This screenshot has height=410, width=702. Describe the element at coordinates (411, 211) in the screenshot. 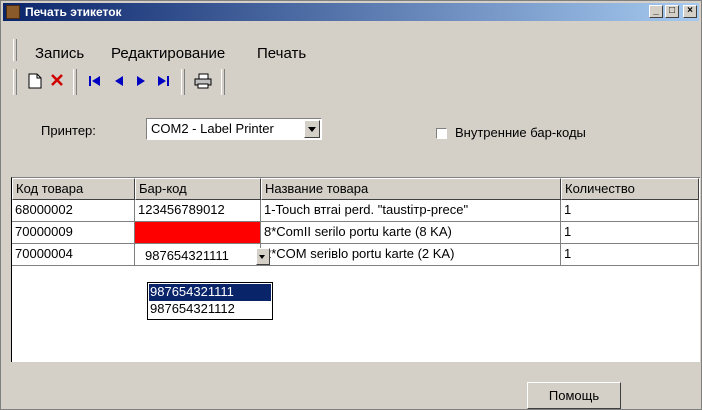

I see `table-row-1-name: 1-Touch втrai perd. "taustітр-prece"` at that location.